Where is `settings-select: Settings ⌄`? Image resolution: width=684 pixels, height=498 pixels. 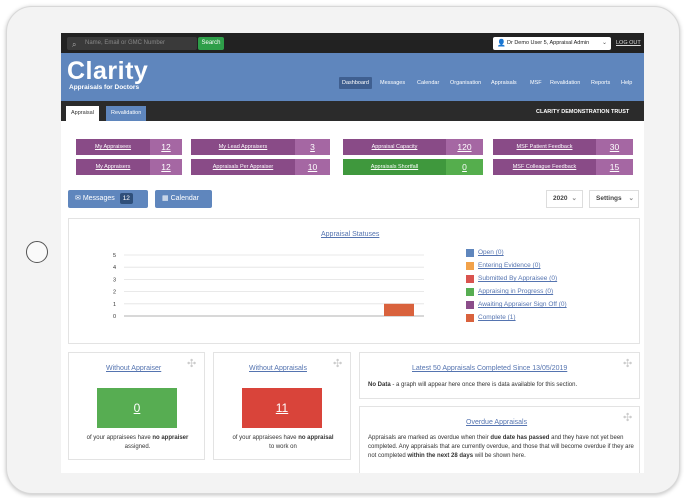
settings-select: Settings ⌄ is located at coordinates (614, 199).